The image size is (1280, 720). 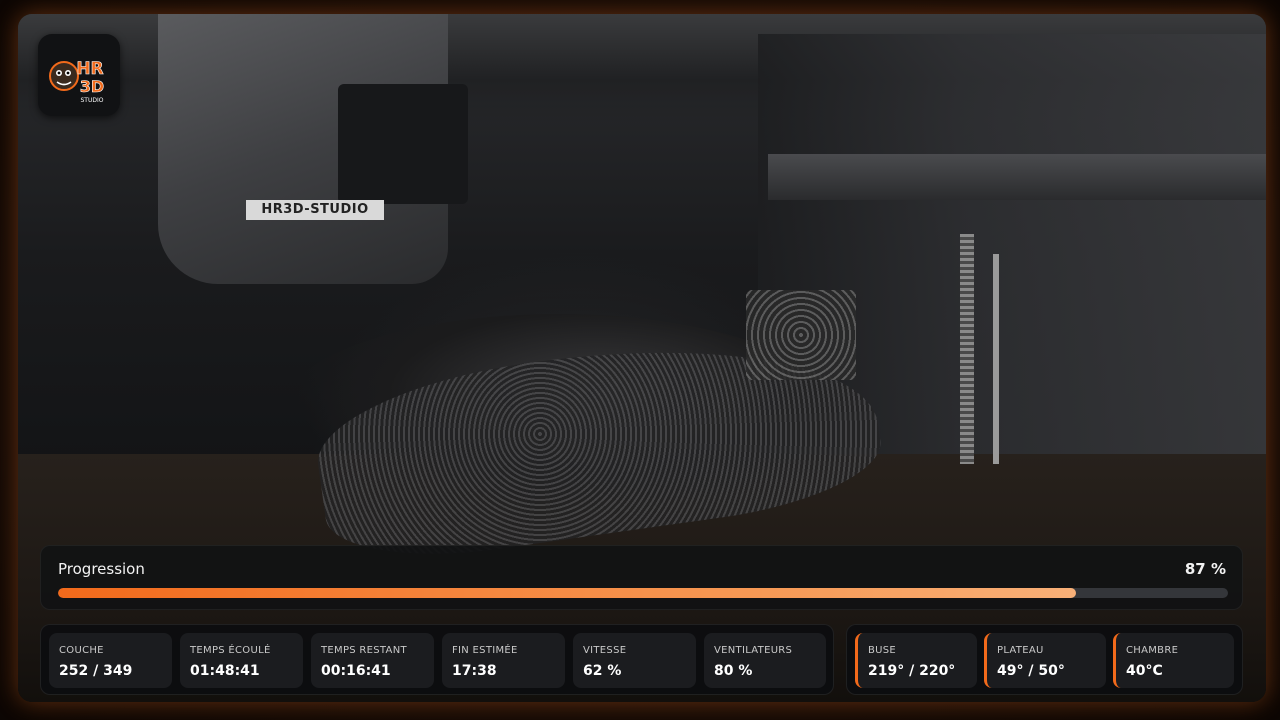 What do you see at coordinates (1144, 671) in the screenshot?
I see `stat-value: 40°C` at bounding box center [1144, 671].